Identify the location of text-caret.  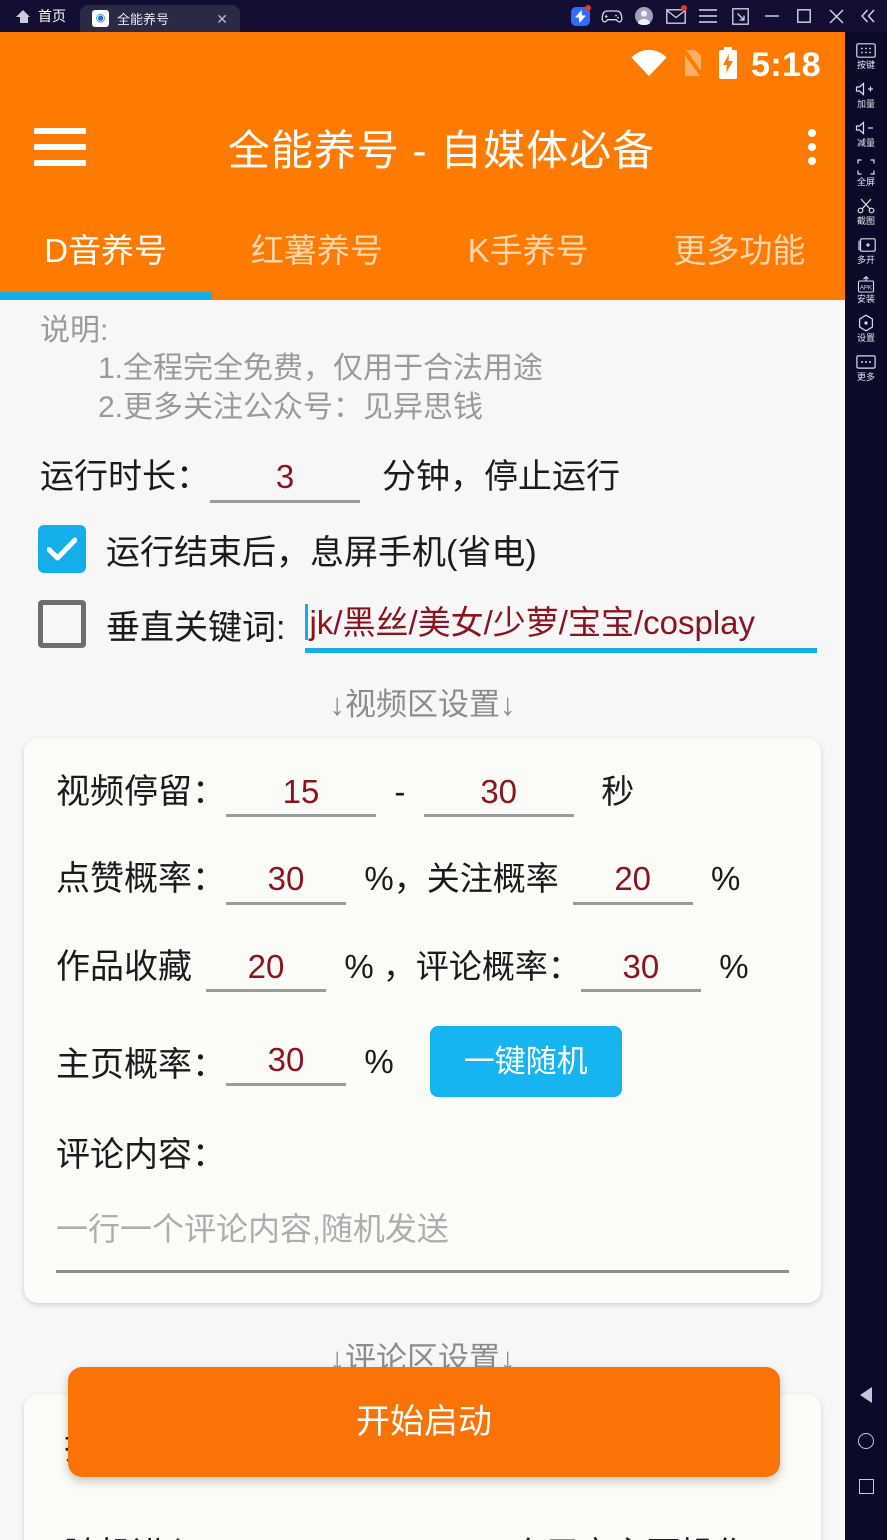
(307, 621).